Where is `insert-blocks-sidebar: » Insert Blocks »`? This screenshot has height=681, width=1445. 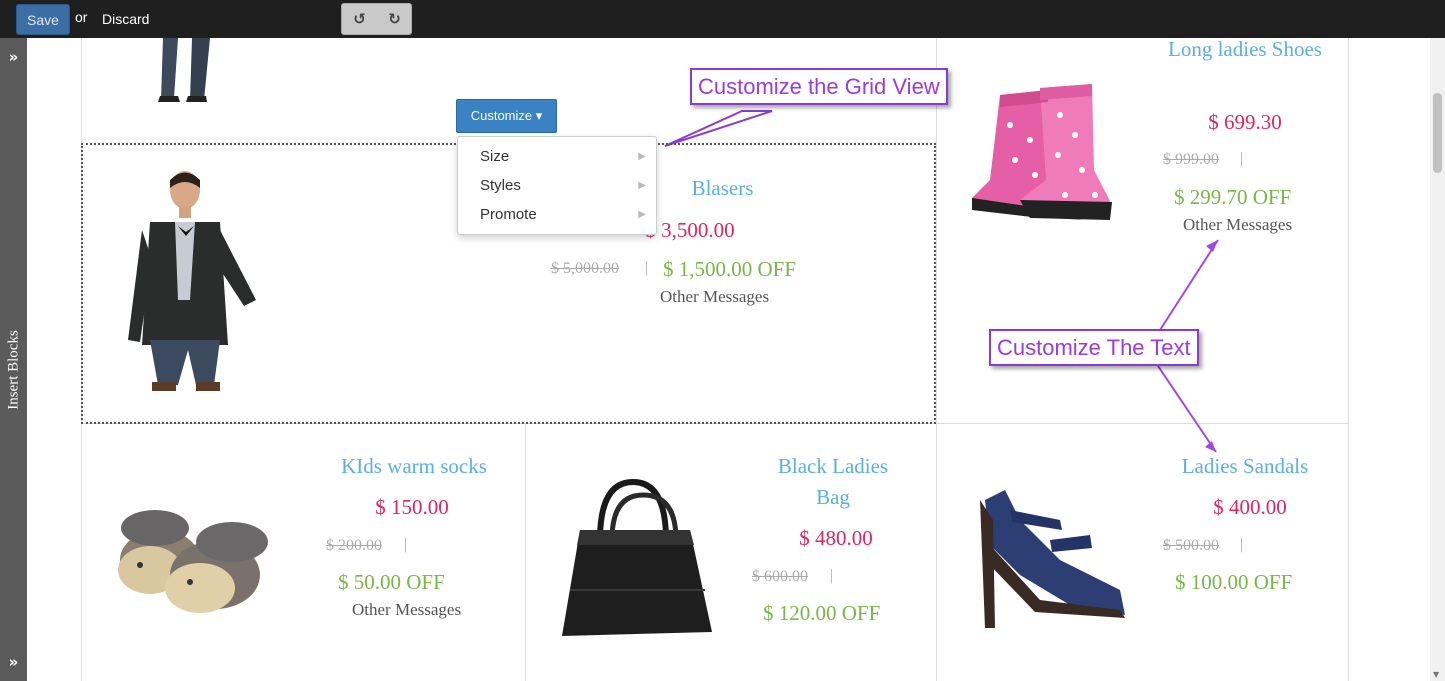
insert-blocks-sidebar: » Insert Blocks » is located at coordinates (13, 359).